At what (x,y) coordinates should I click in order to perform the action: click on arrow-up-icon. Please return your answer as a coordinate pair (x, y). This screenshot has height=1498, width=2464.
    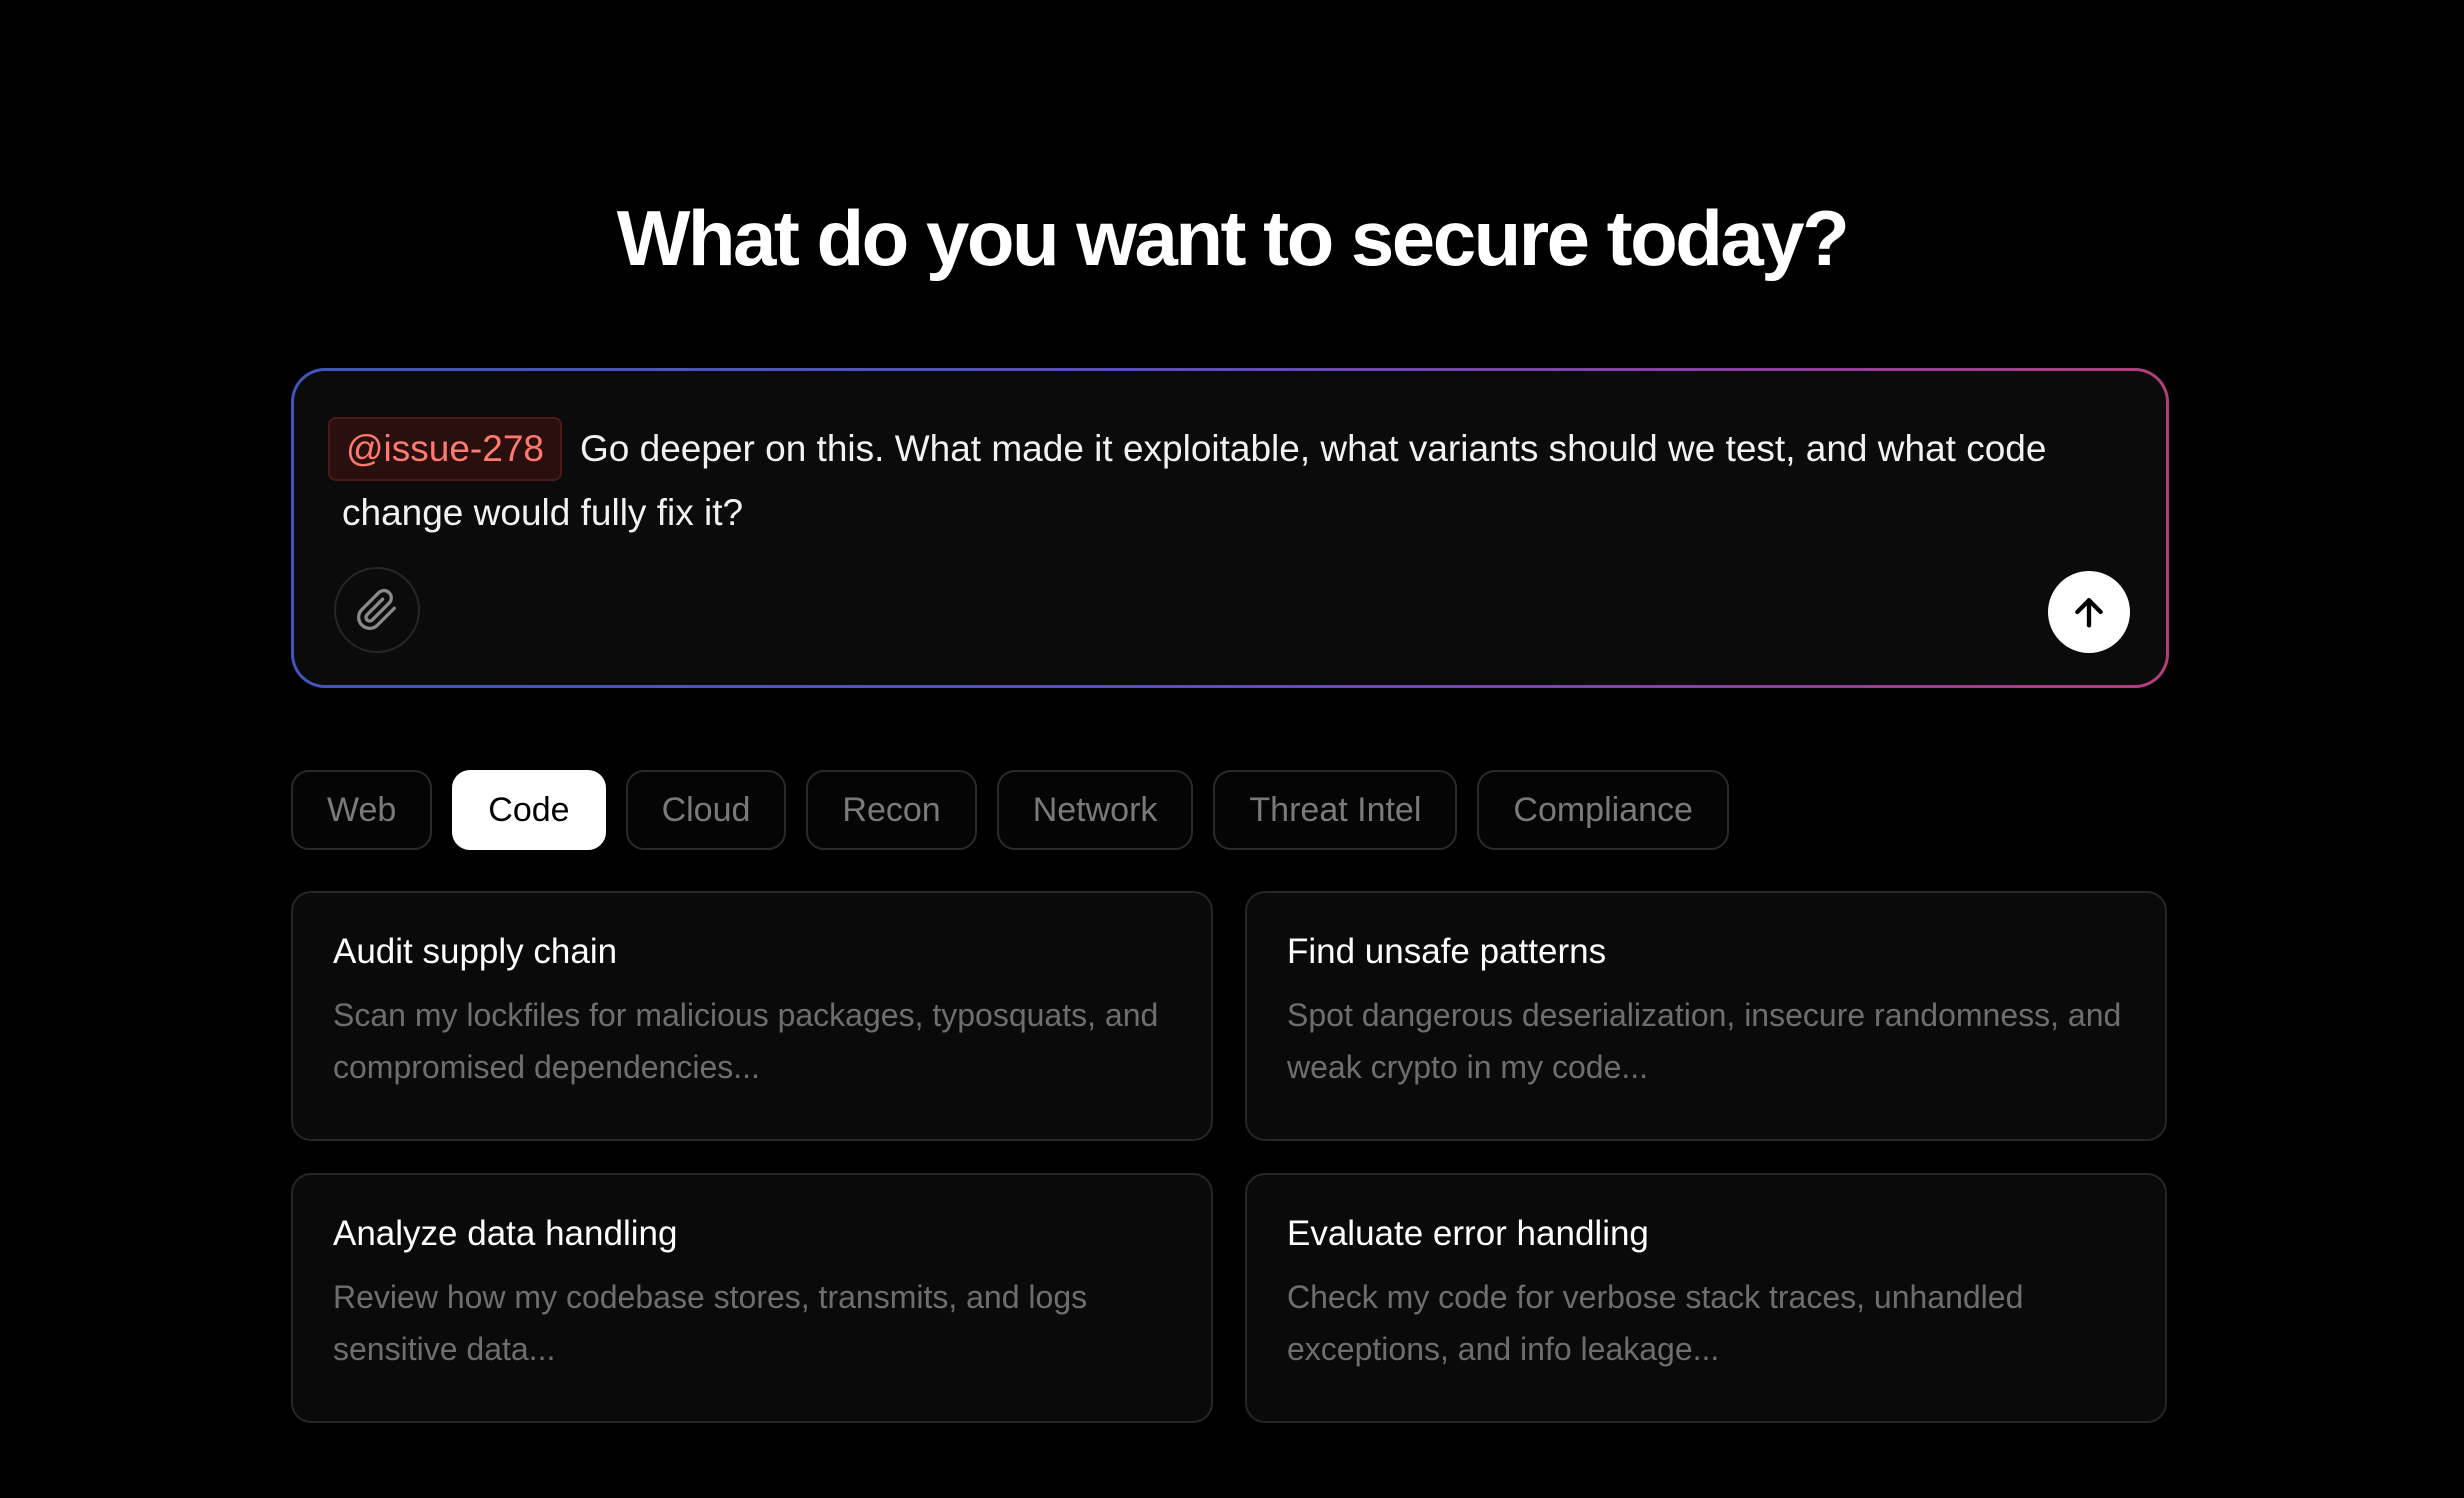
    Looking at the image, I should click on (2089, 612).